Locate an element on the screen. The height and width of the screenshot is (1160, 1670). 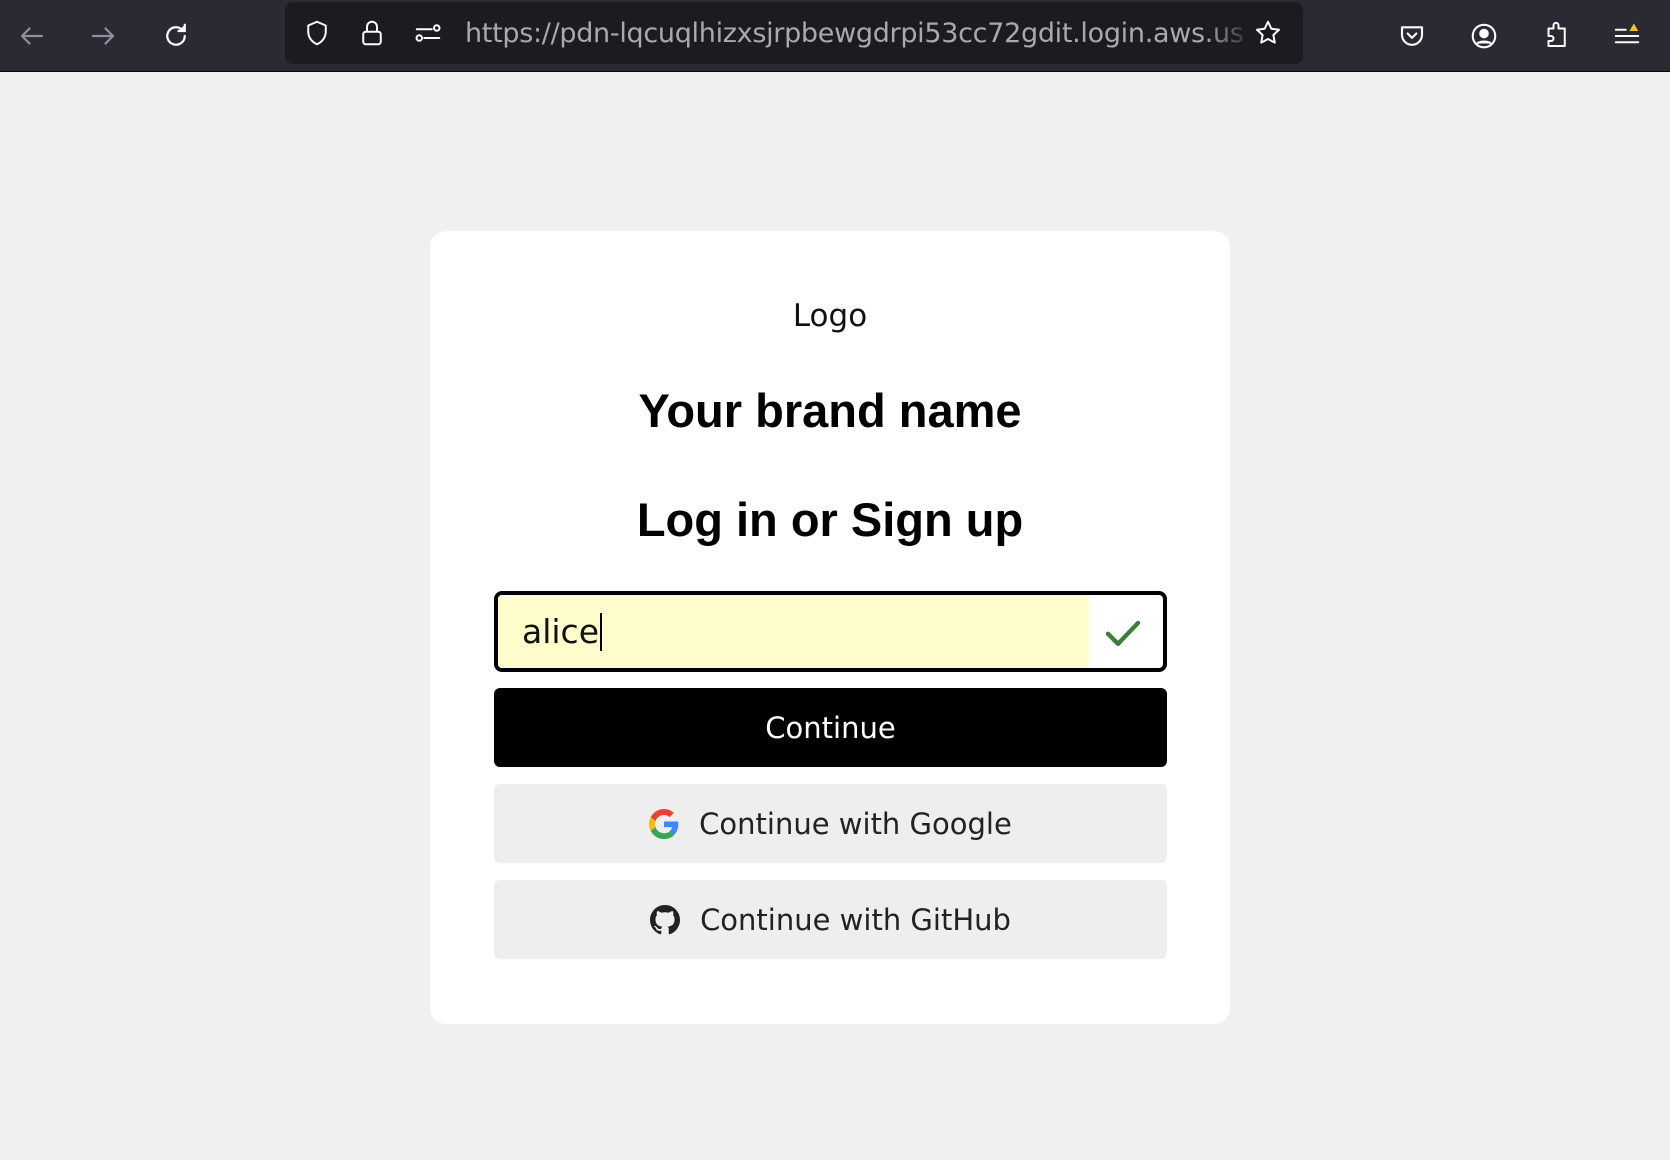
pocket-button is located at coordinates (1412, 36).